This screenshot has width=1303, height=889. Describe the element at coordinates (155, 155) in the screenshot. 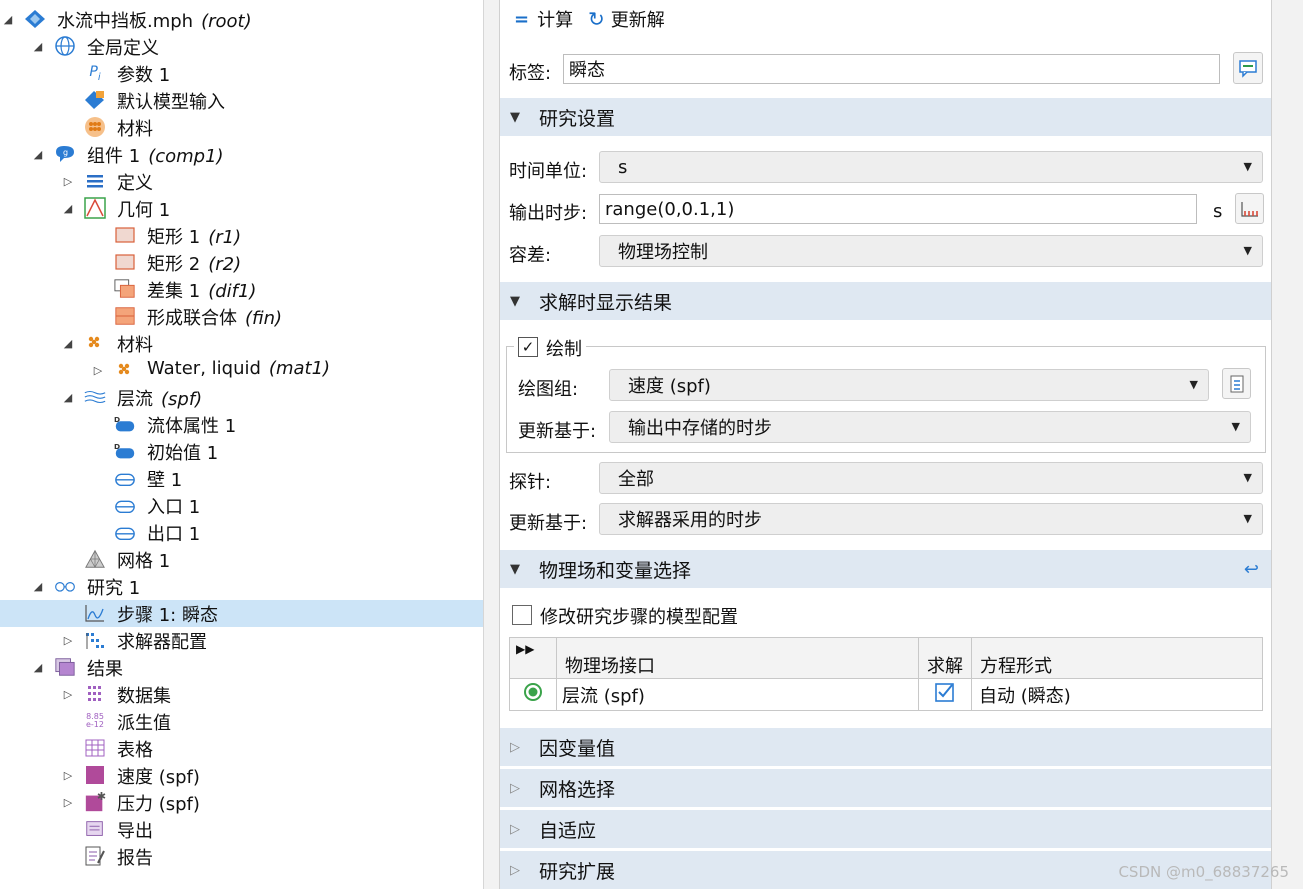

I see `tree-node-label: 组件 1 (comp1)` at that location.